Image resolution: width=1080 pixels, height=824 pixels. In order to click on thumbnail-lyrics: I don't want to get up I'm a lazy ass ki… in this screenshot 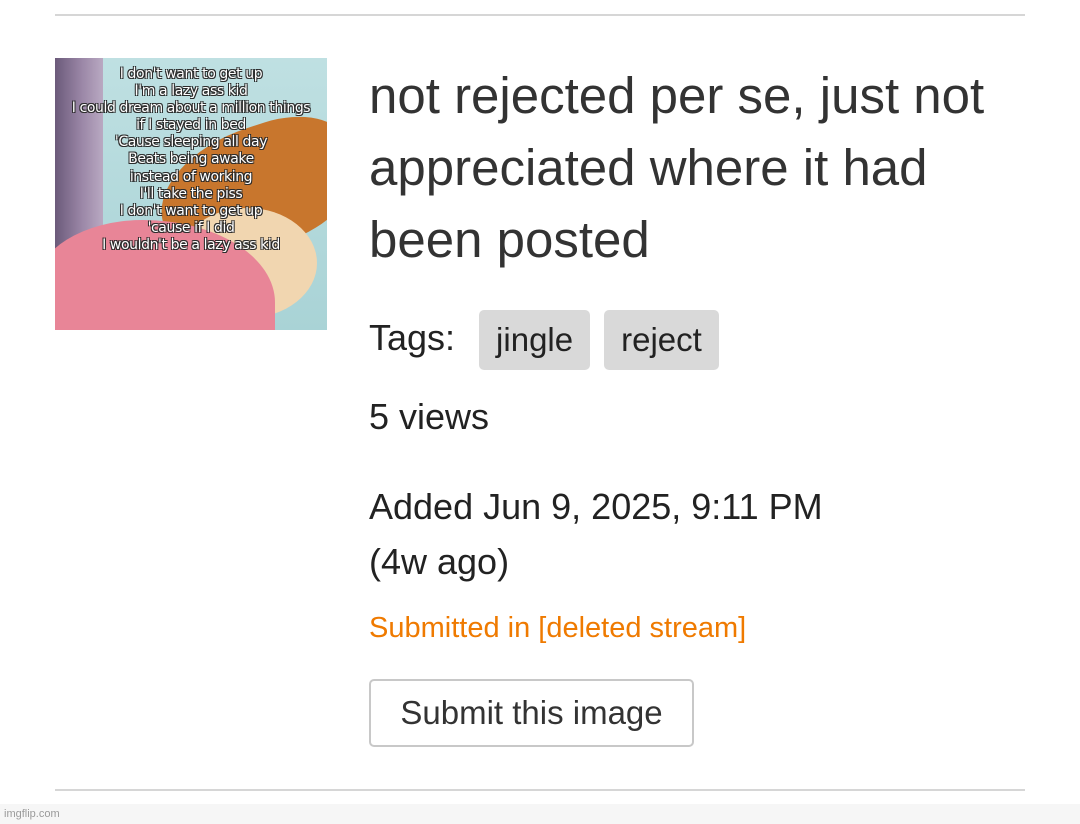, I will do `click(191, 160)`.